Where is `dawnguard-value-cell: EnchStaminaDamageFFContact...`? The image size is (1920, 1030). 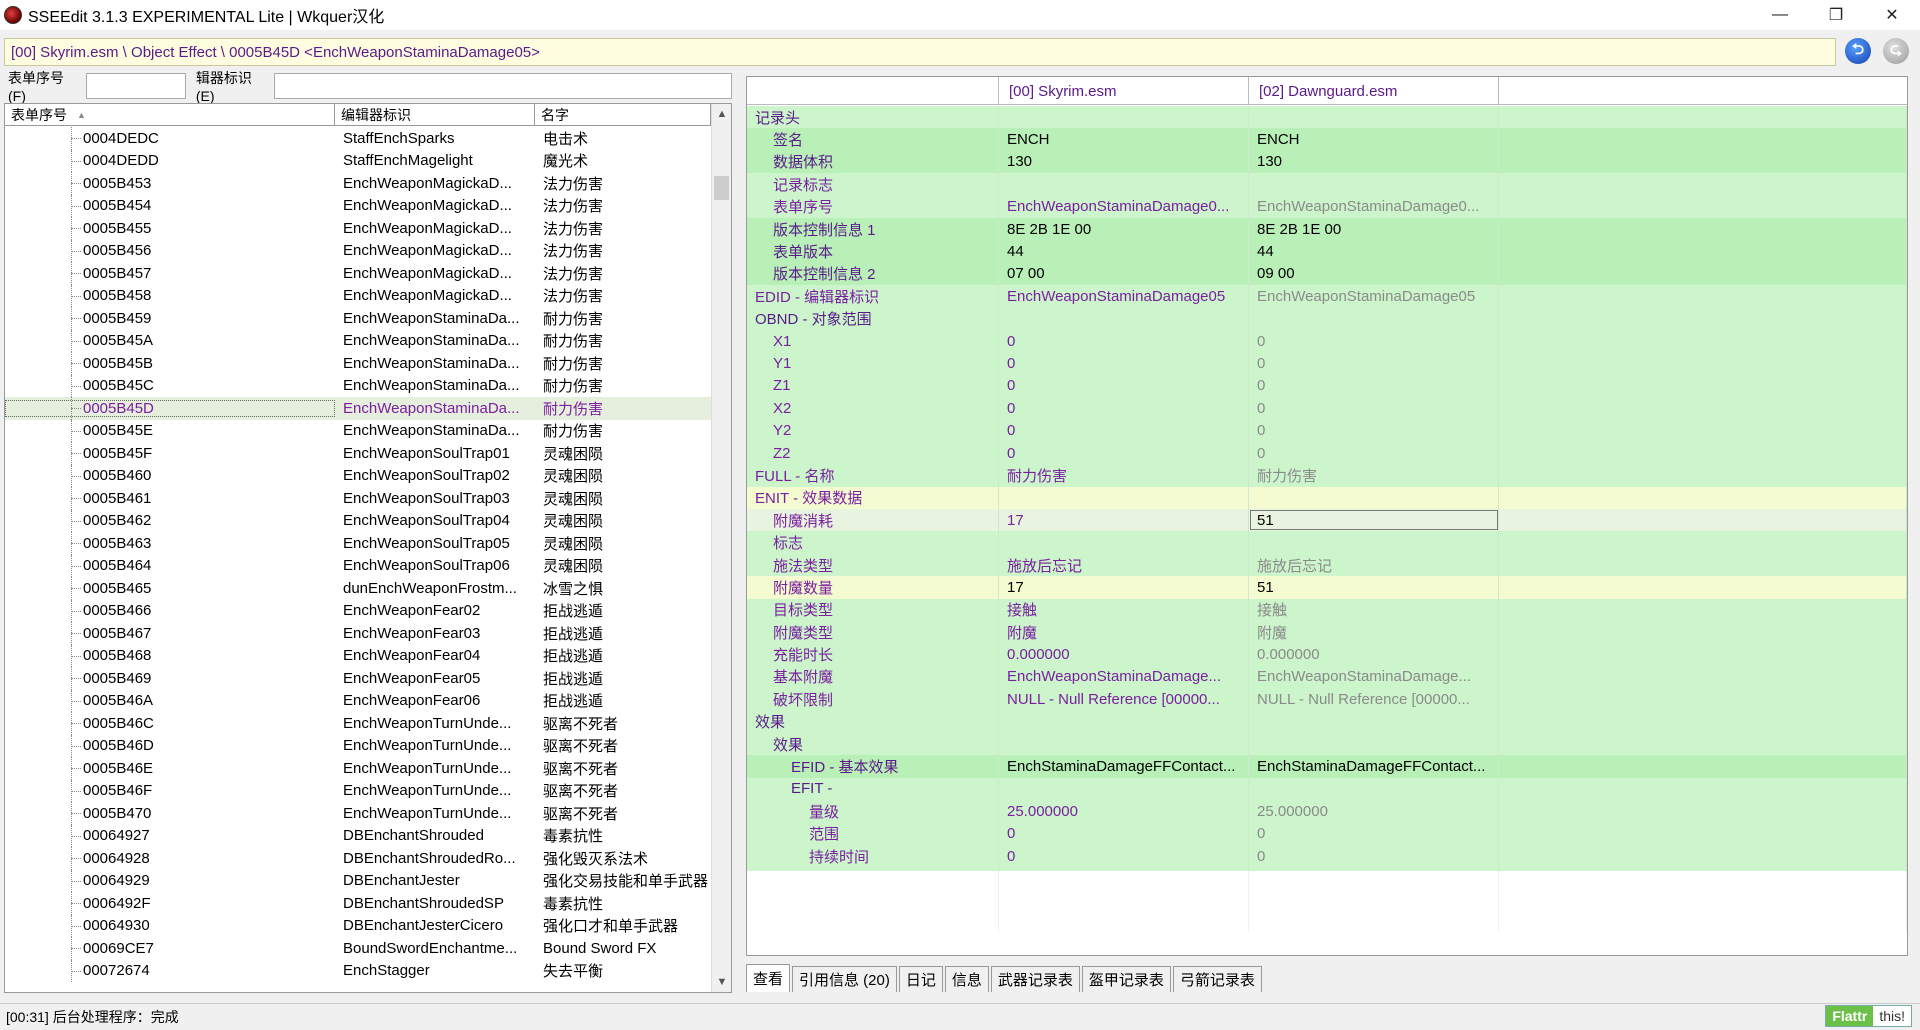
dawnguard-value-cell: EnchStaminaDamageFFContact... is located at coordinates (1374, 766).